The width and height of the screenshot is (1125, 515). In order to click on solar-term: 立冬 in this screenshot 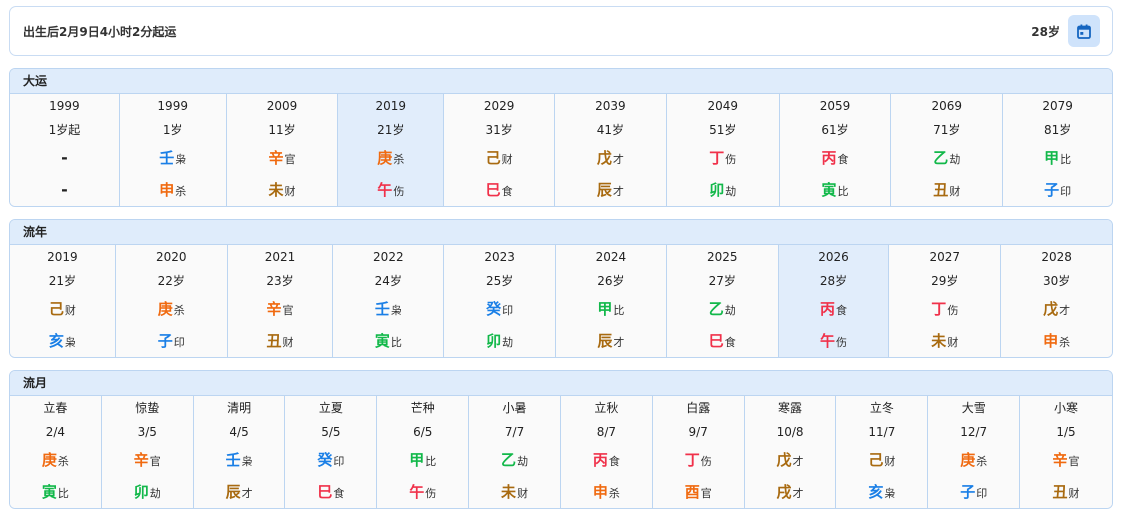, I will do `click(881, 408)`.